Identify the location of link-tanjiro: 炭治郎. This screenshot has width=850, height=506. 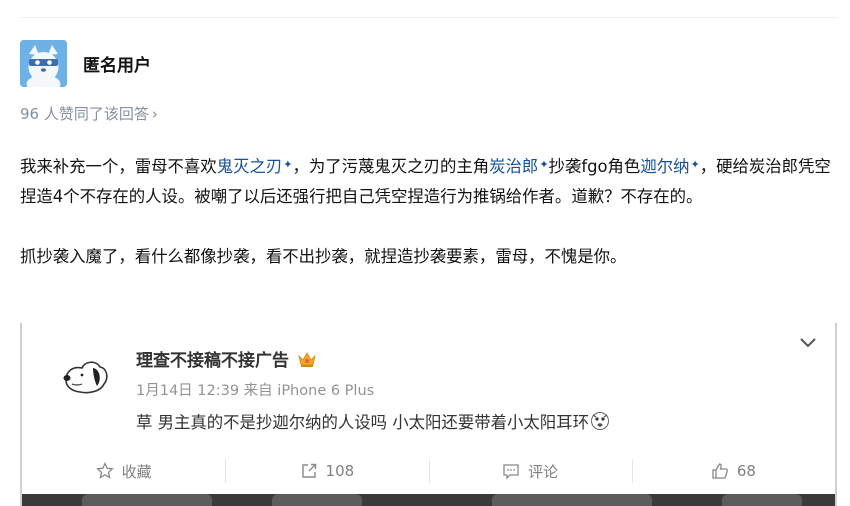
(513, 166).